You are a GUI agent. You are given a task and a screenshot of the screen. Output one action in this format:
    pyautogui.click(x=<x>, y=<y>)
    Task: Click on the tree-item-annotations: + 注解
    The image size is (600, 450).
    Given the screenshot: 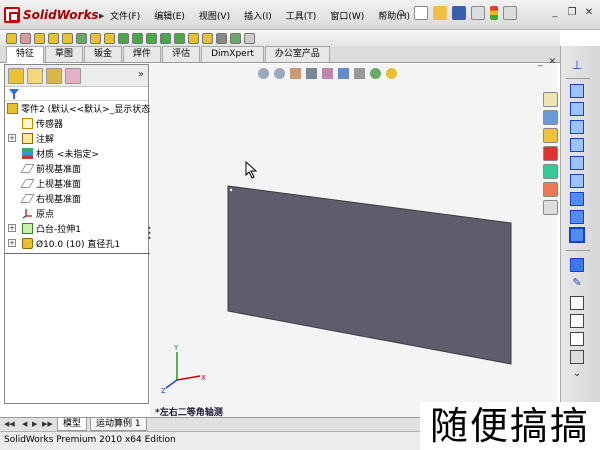 What is the action you would take?
    pyautogui.click(x=76, y=138)
    